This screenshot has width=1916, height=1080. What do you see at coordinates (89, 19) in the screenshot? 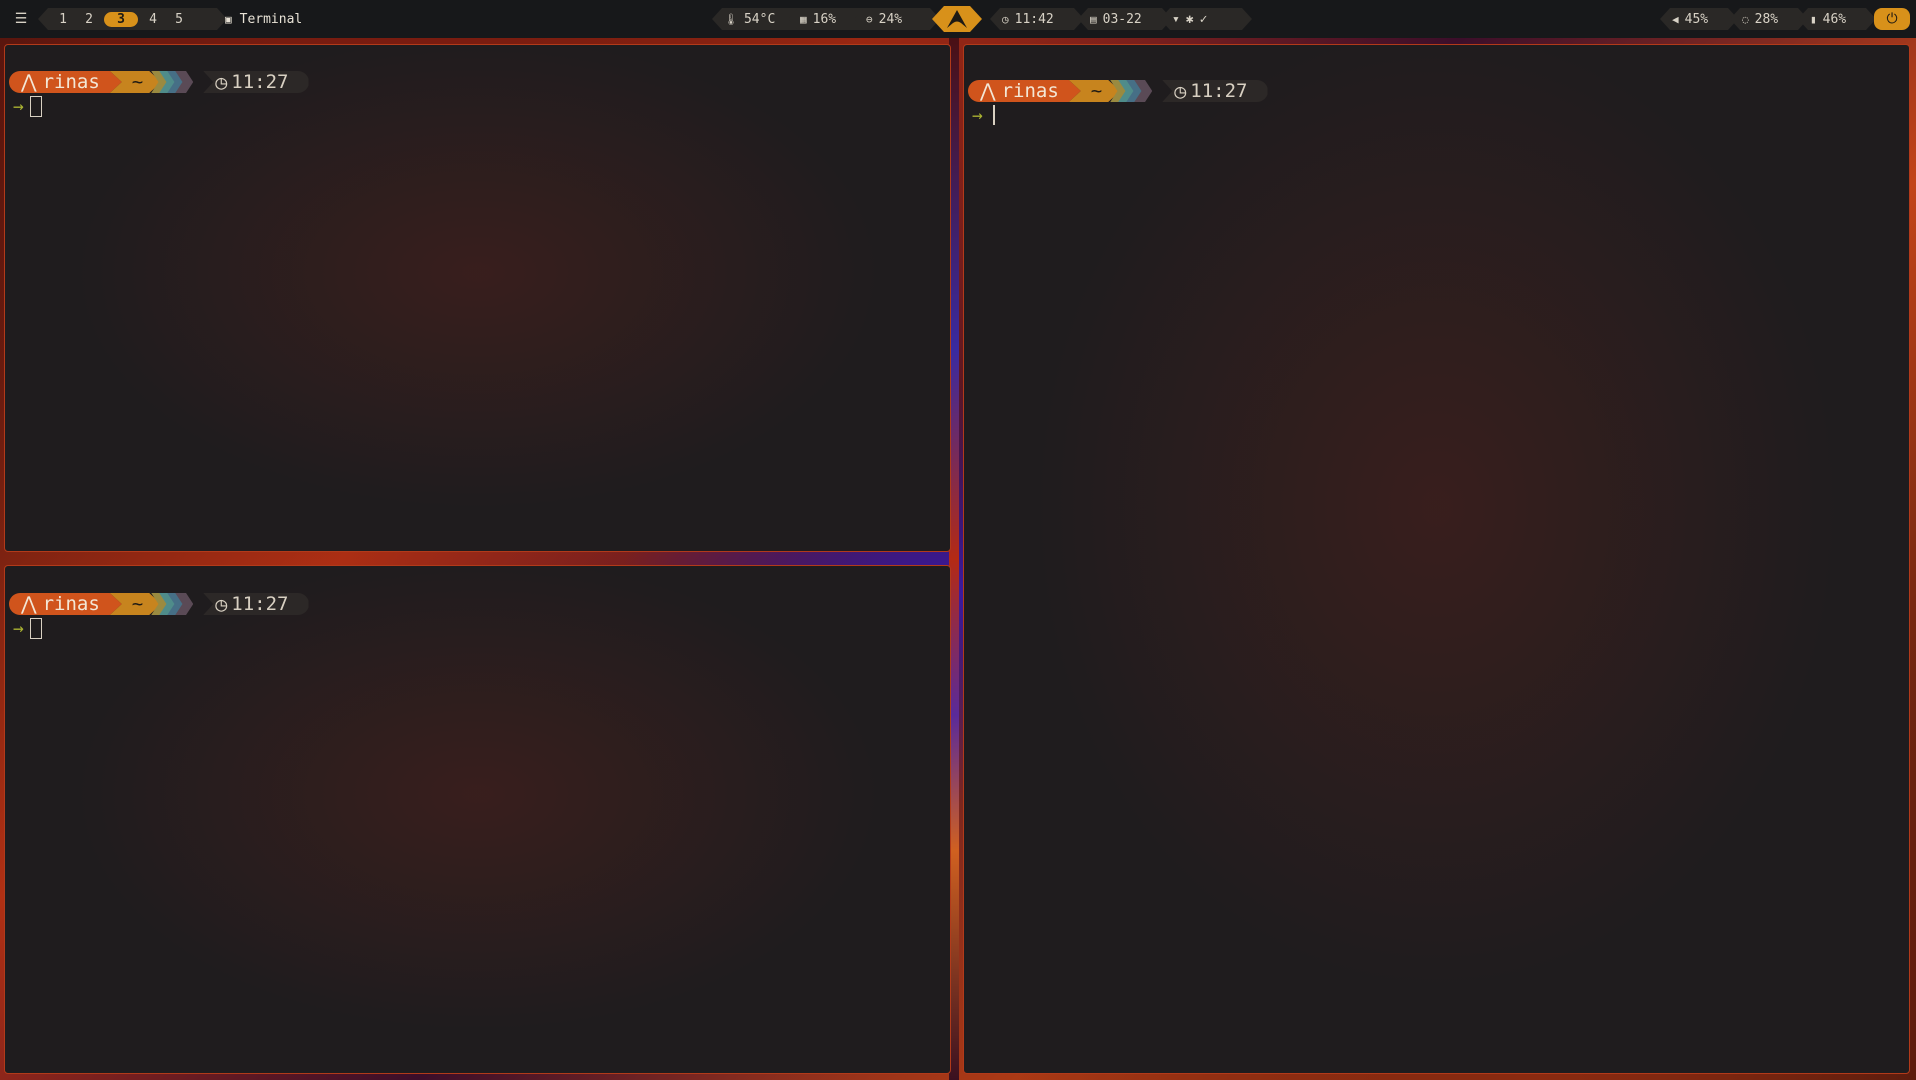
I see `workspace-2: 2` at bounding box center [89, 19].